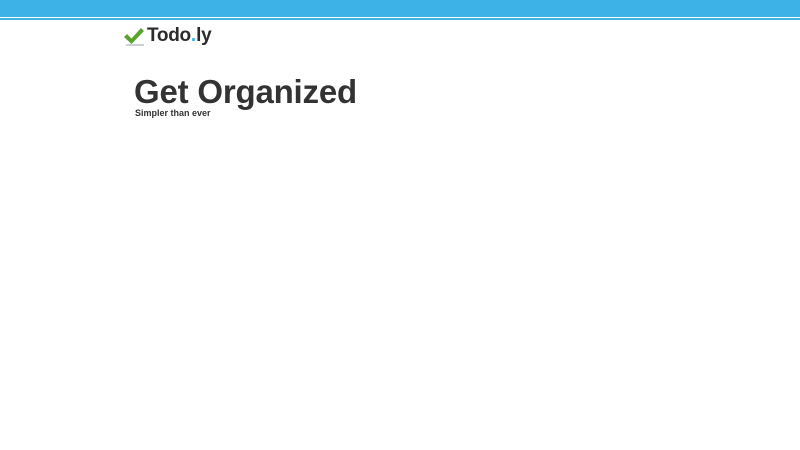 This screenshot has height=450, width=800. I want to click on hero-section: Get Organized Simpler than ever, so click(245, 95).